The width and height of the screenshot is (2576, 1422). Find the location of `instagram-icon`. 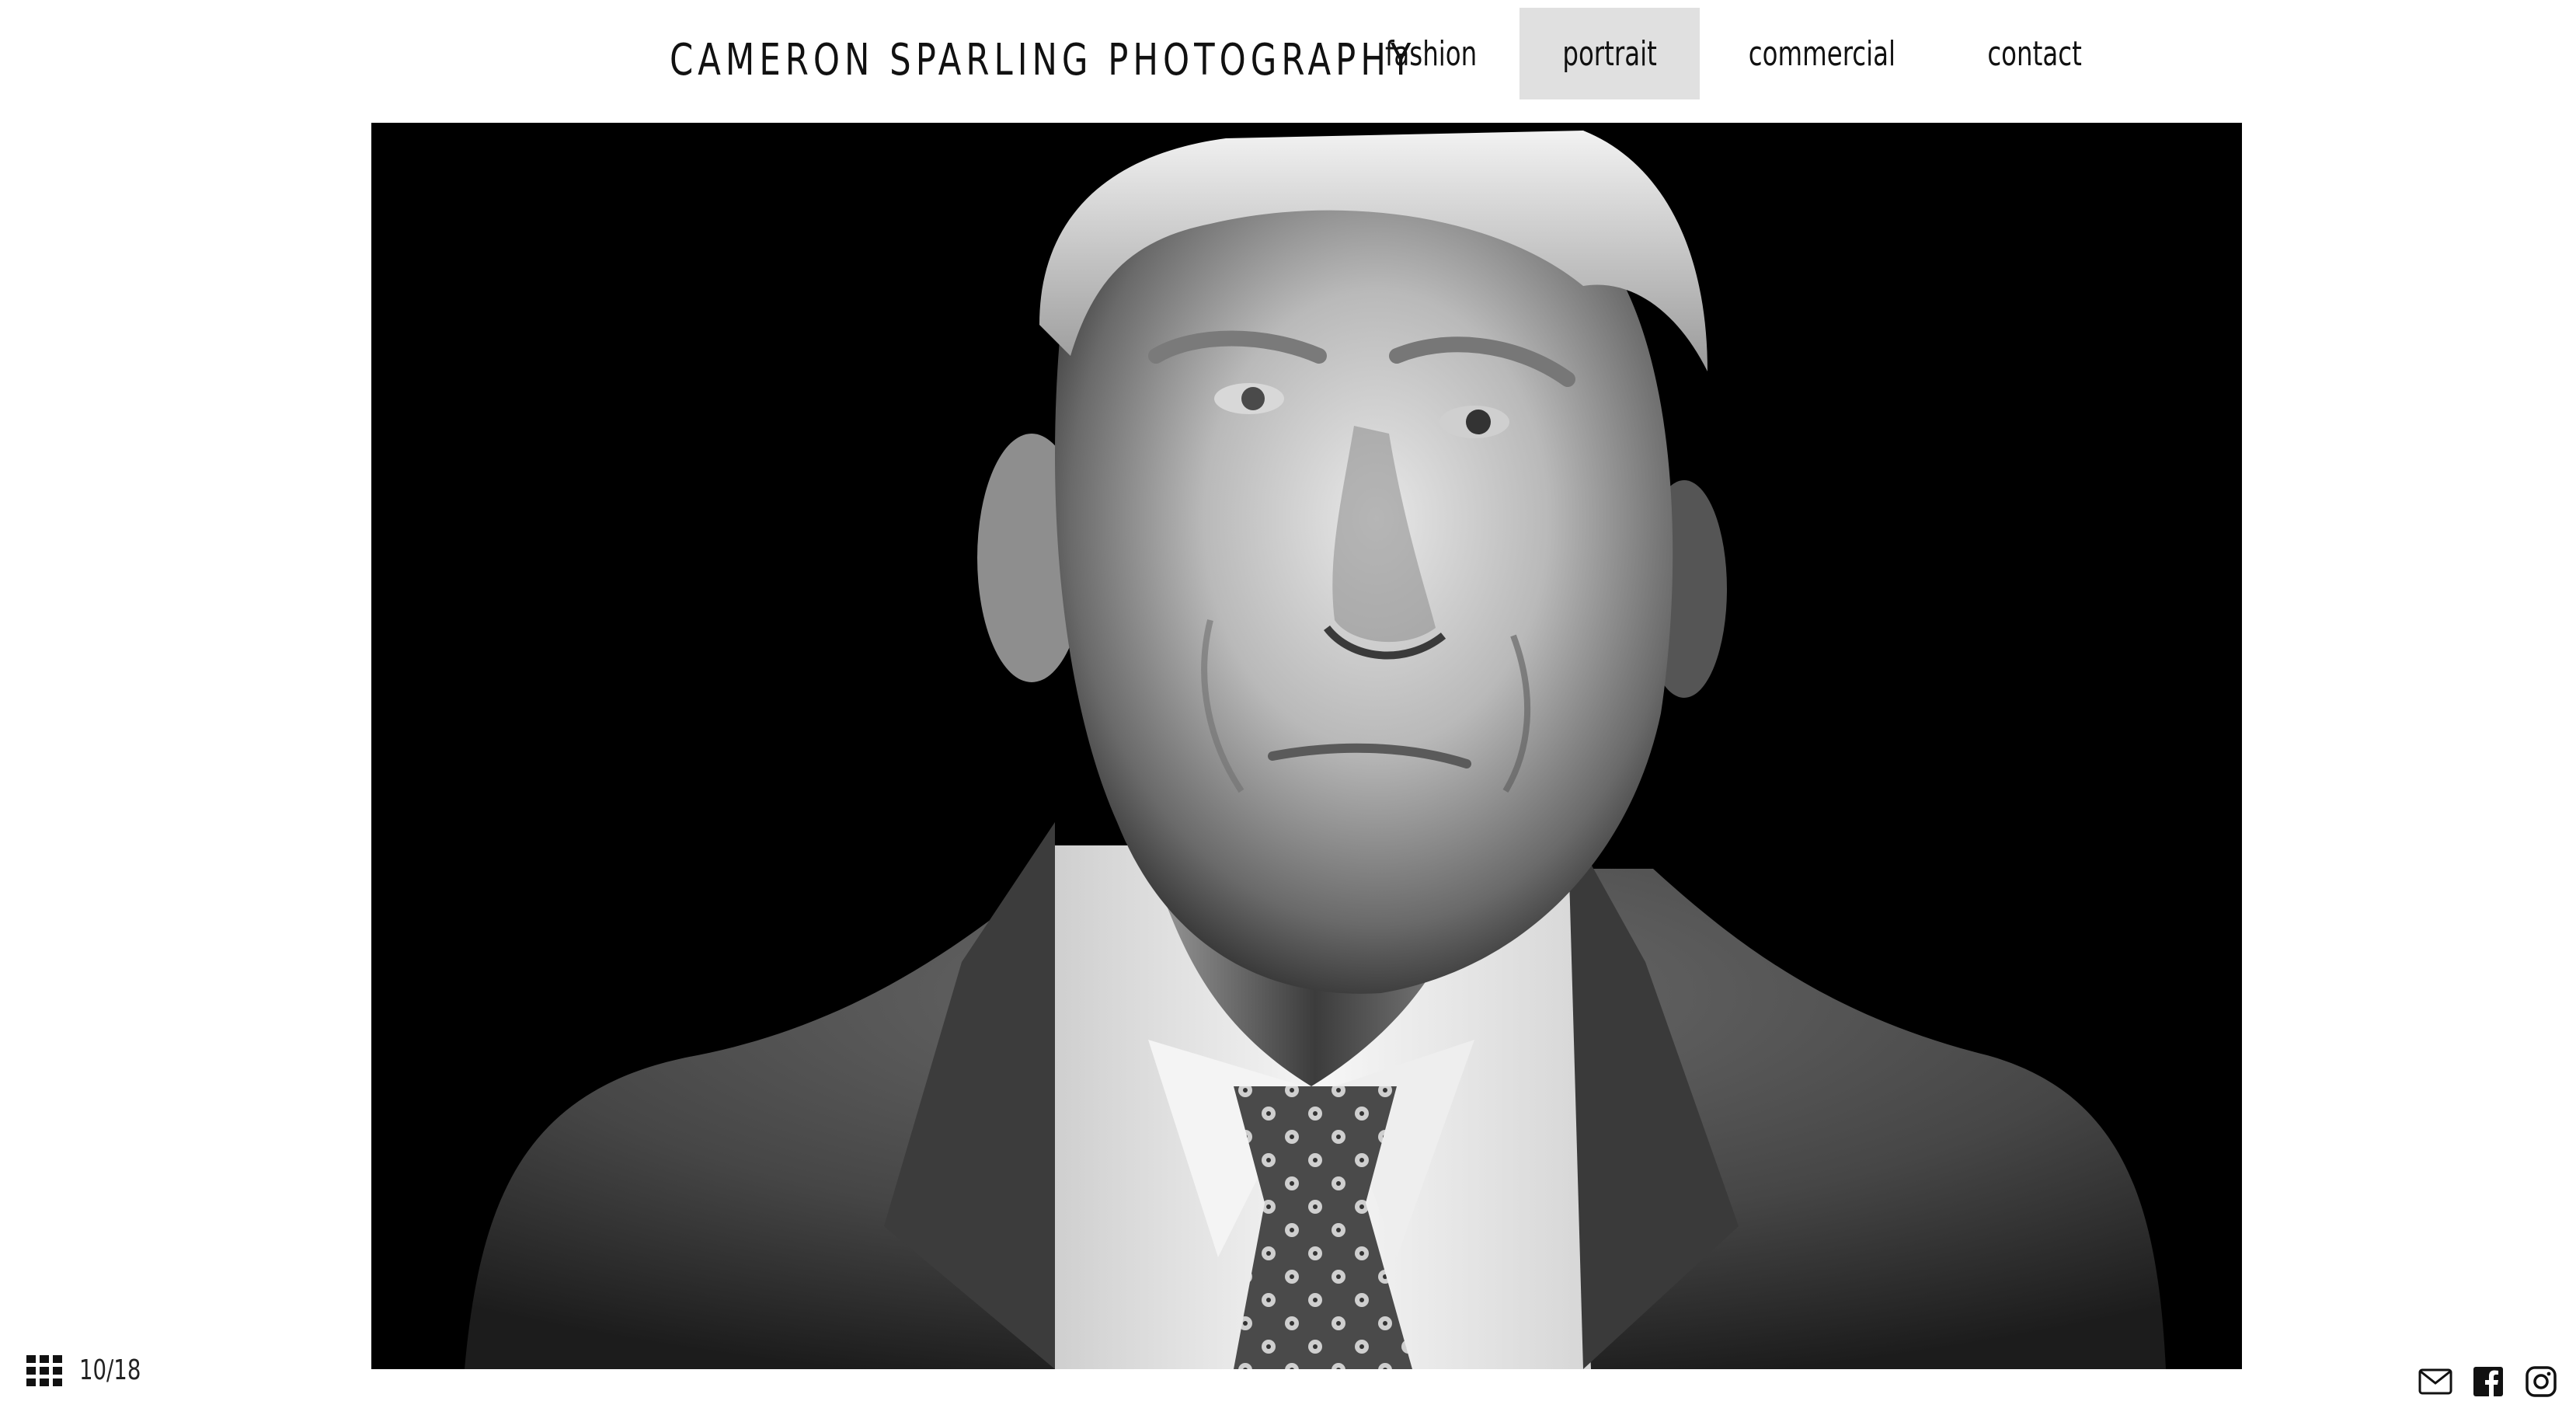

instagram-icon is located at coordinates (2541, 1381).